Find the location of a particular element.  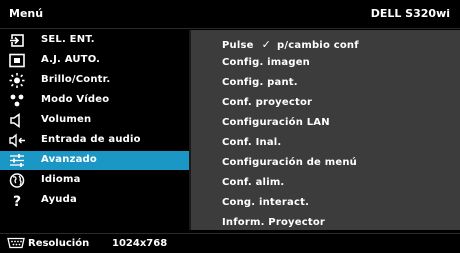

menu-item-advanced: Avanzado is located at coordinates (94, 160).